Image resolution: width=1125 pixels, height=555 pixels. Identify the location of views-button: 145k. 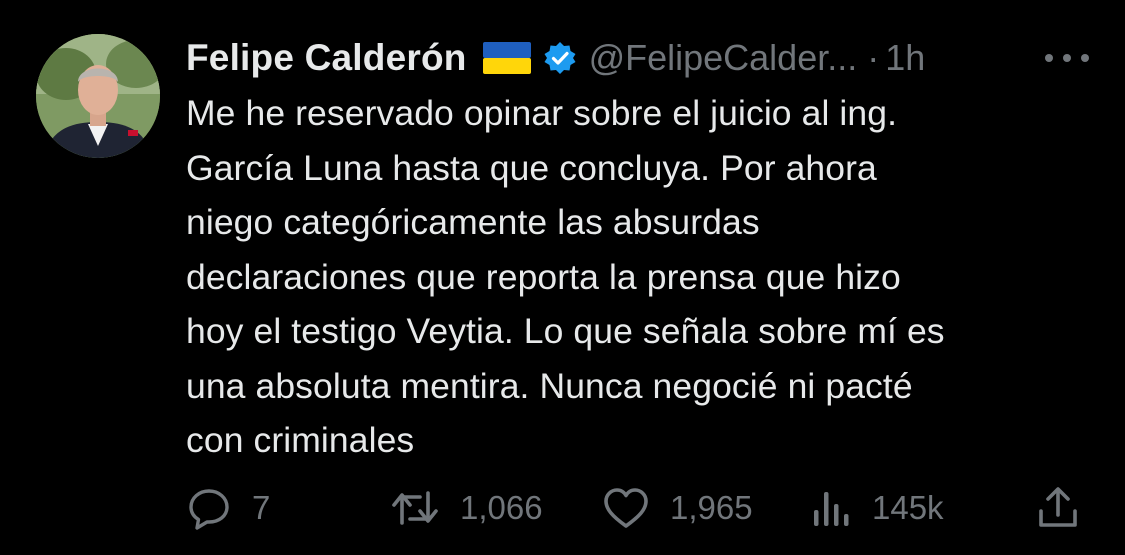
(878, 508).